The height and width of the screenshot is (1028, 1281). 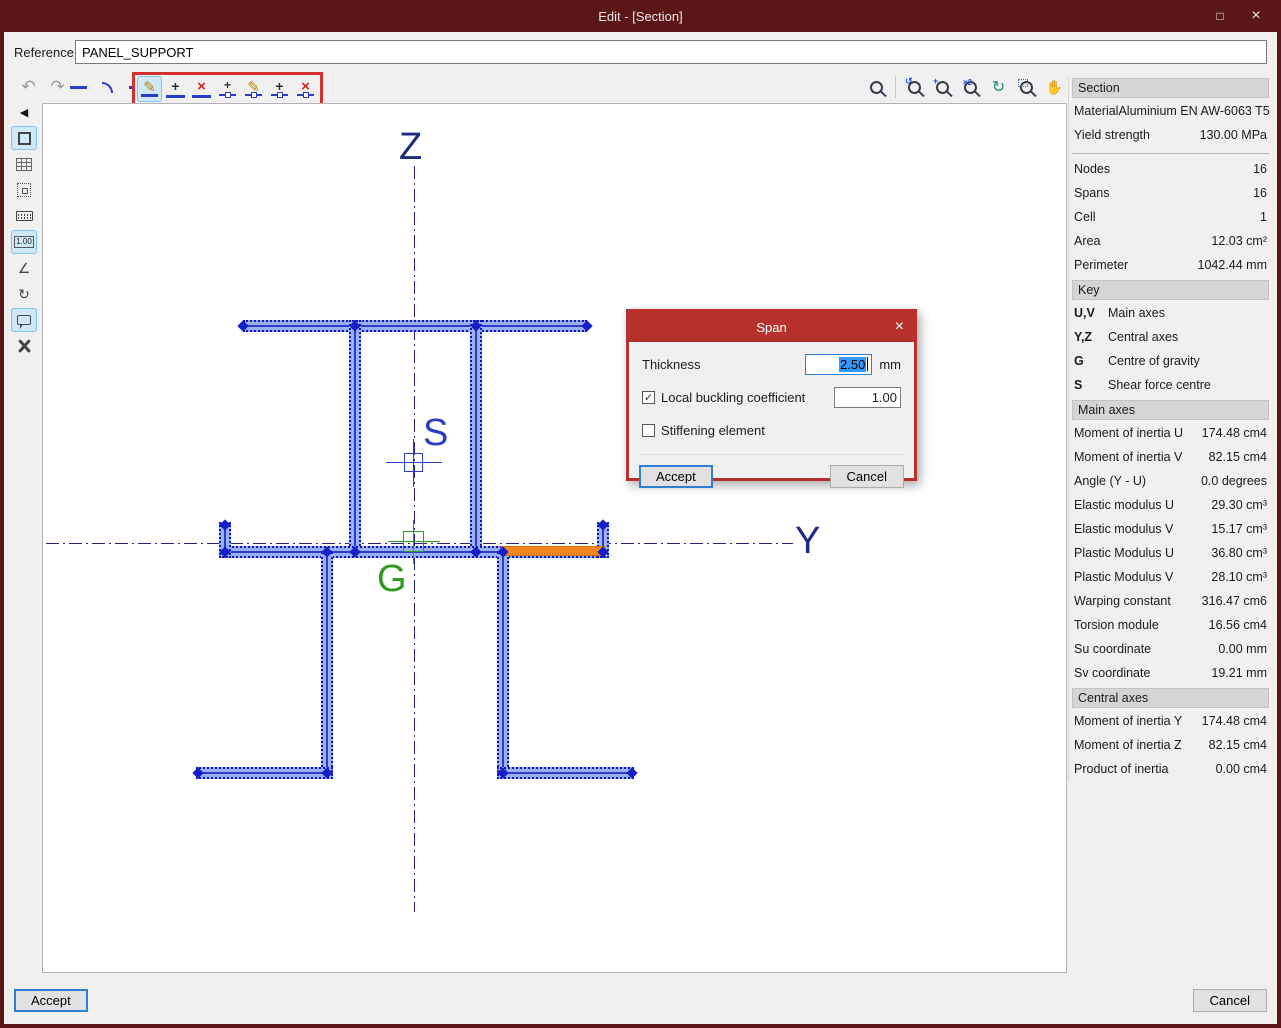 What do you see at coordinates (1101, 265) in the screenshot?
I see `property-label: Perimeter` at bounding box center [1101, 265].